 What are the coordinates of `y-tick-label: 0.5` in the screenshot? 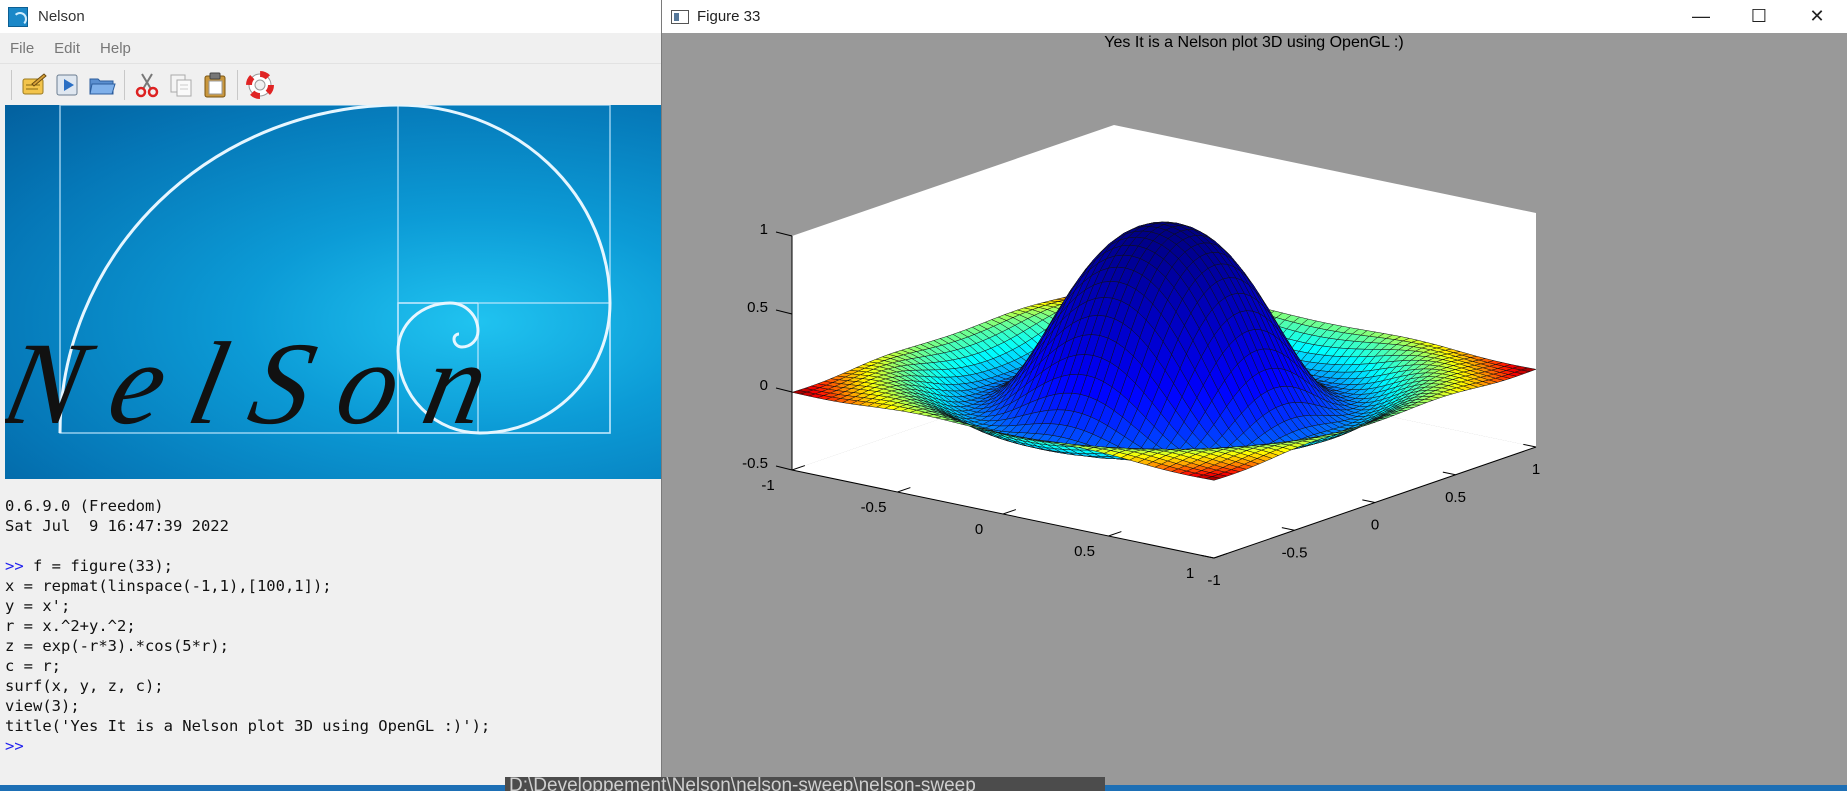 It's located at (1455, 497).